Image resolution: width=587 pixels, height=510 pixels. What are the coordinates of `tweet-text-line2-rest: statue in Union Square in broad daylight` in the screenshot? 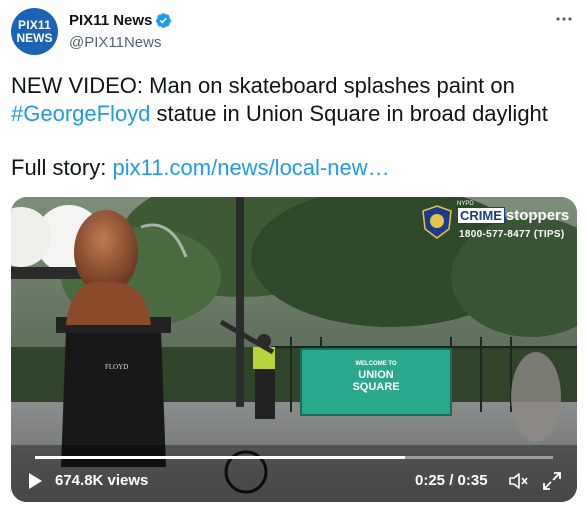 It's located at (349, 113).